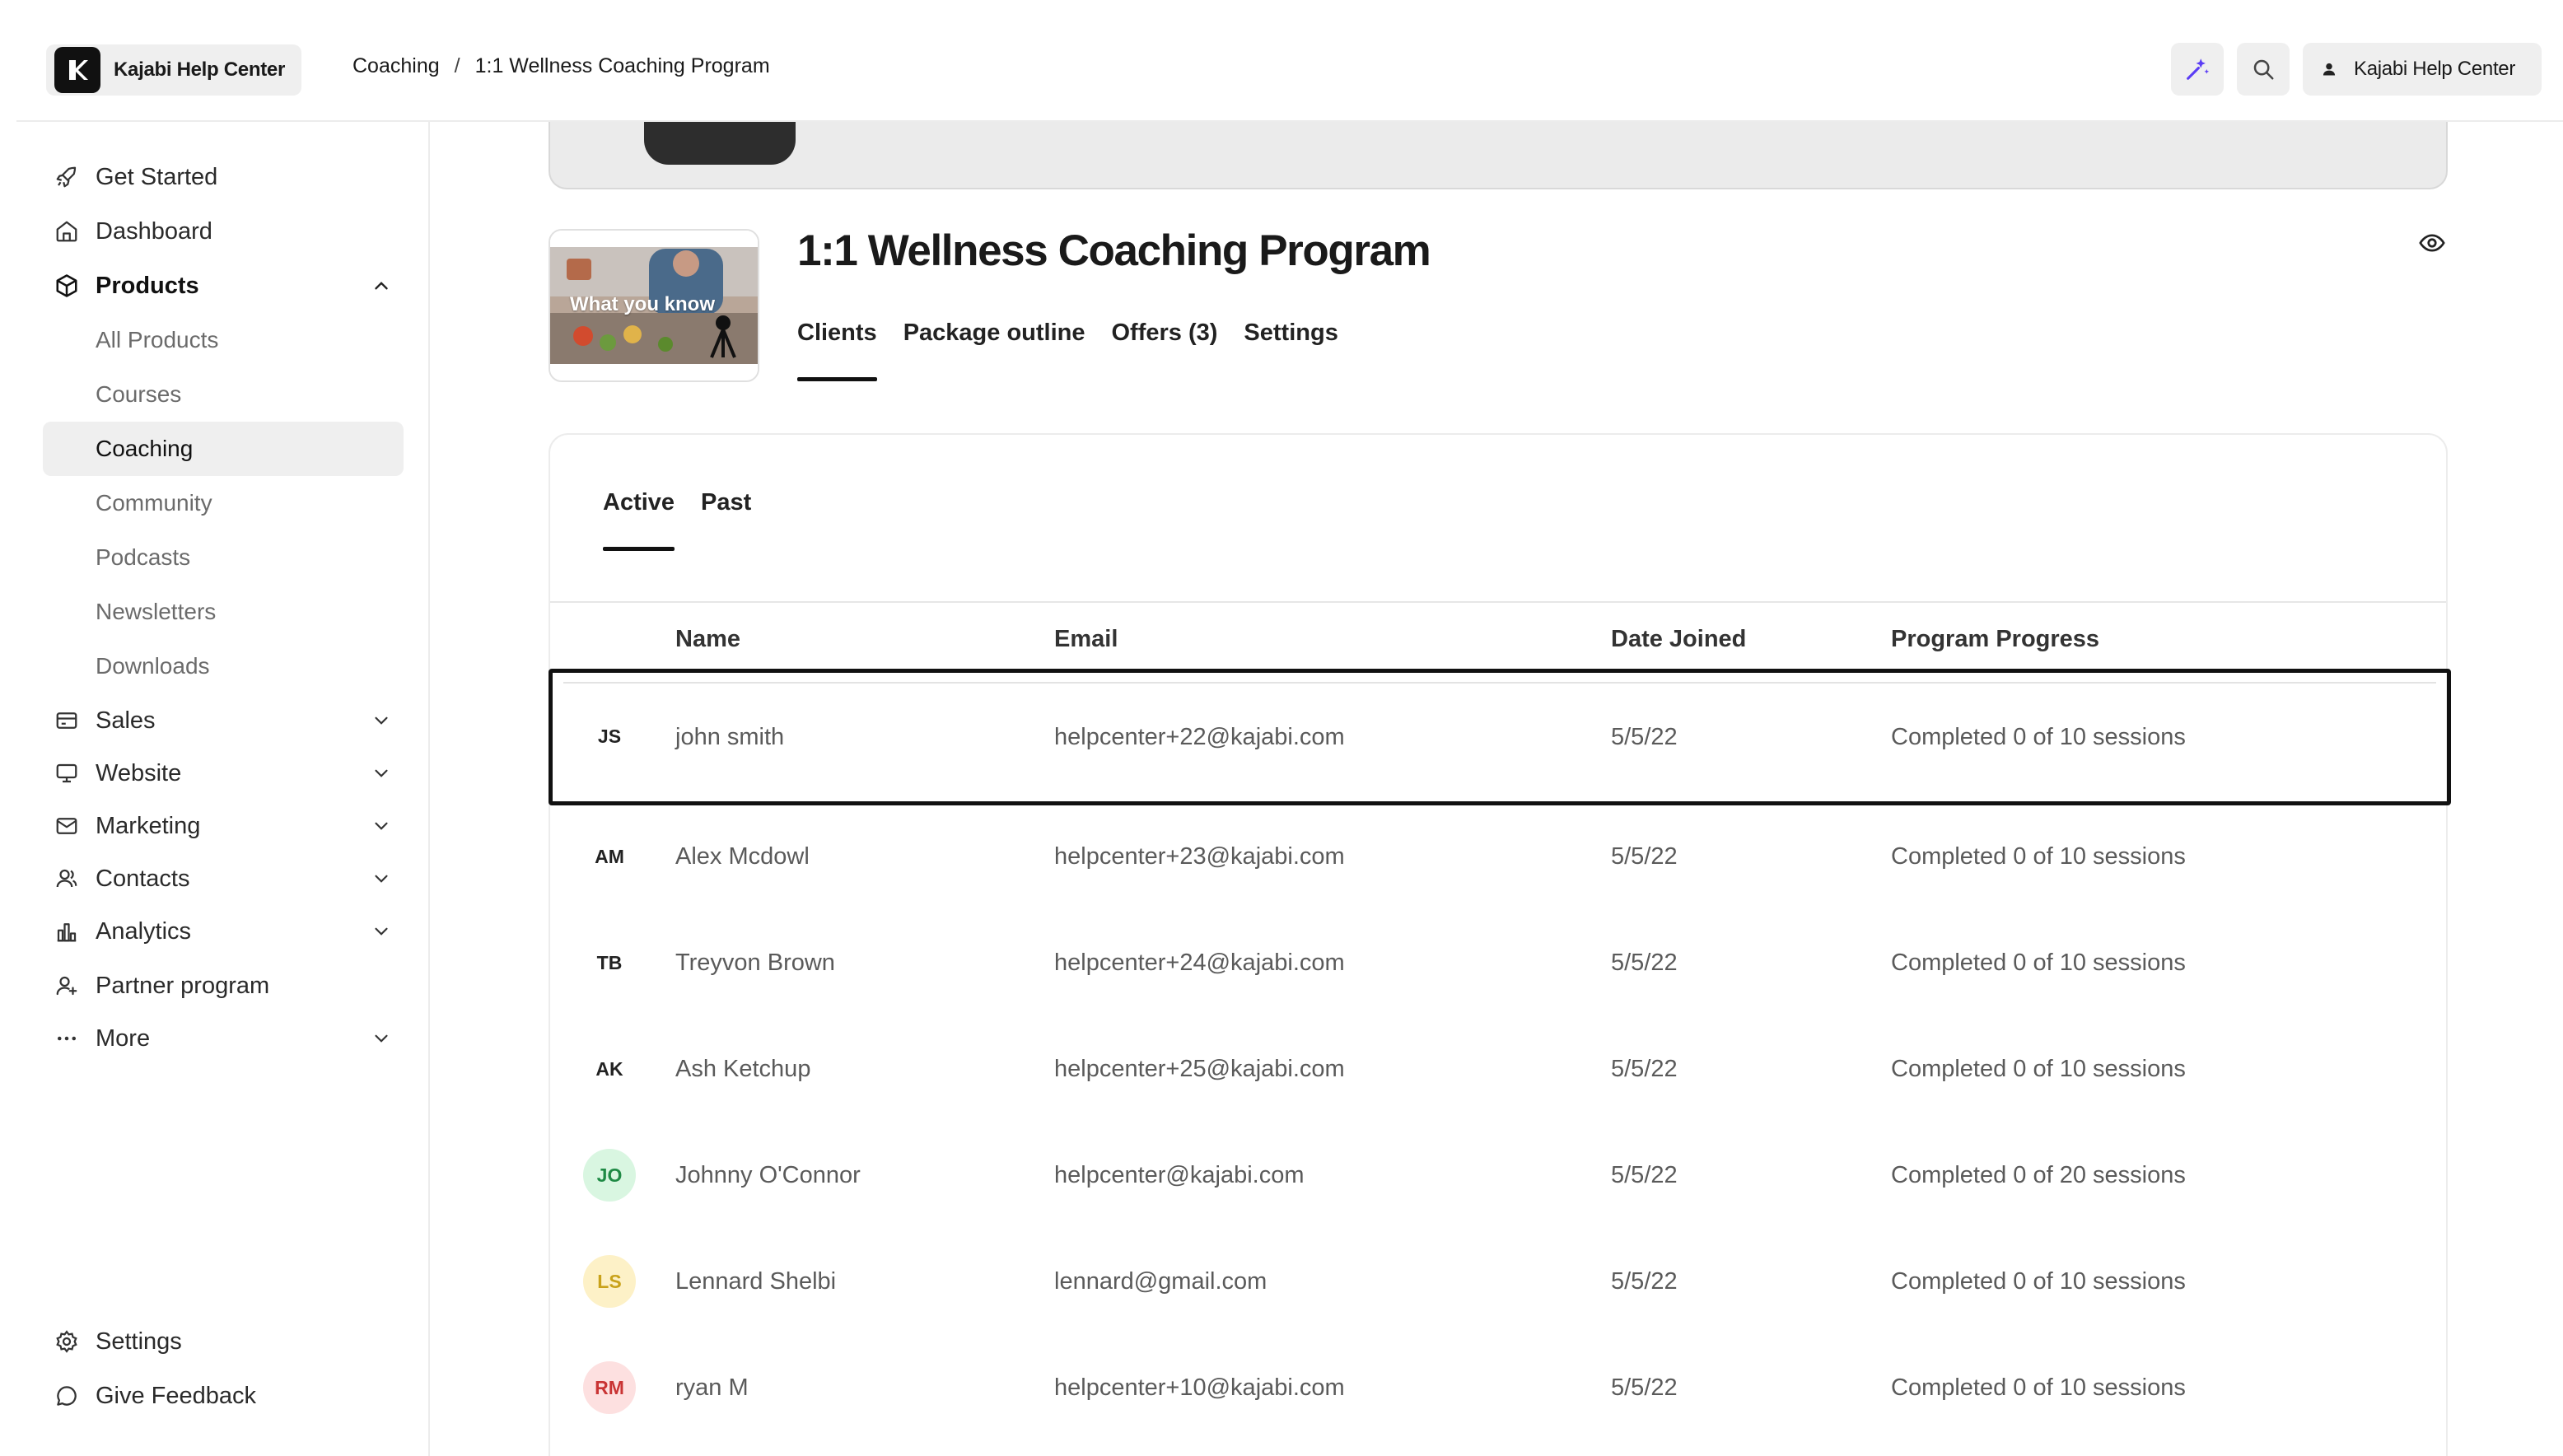 This screenshot has width=2563, height=1456. Describe the element at coordinates (224, 666) in the screenshot. I see `sidebar-subitem-downloads: Downloads` at that location.